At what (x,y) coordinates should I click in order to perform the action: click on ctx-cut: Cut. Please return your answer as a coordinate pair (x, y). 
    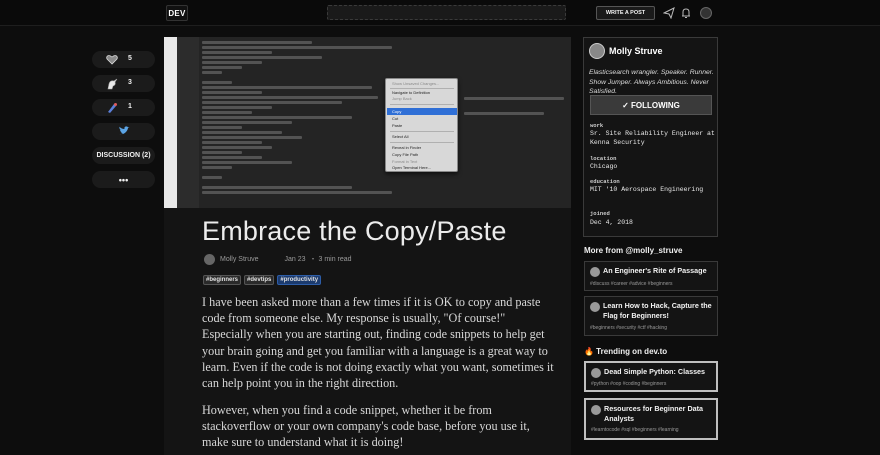
    Looking at the image, I should click on (395, 118).